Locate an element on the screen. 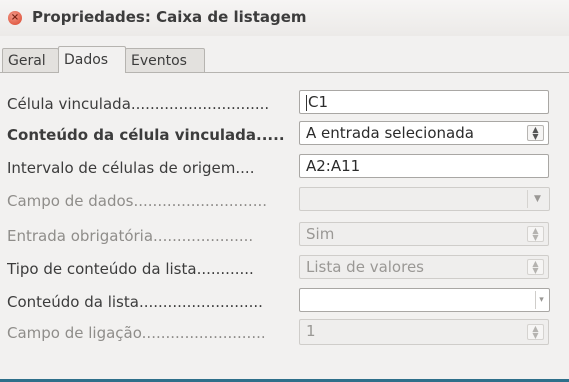  input-required-select: Sim ▲ ▼ is located at coordinates (424, 234).